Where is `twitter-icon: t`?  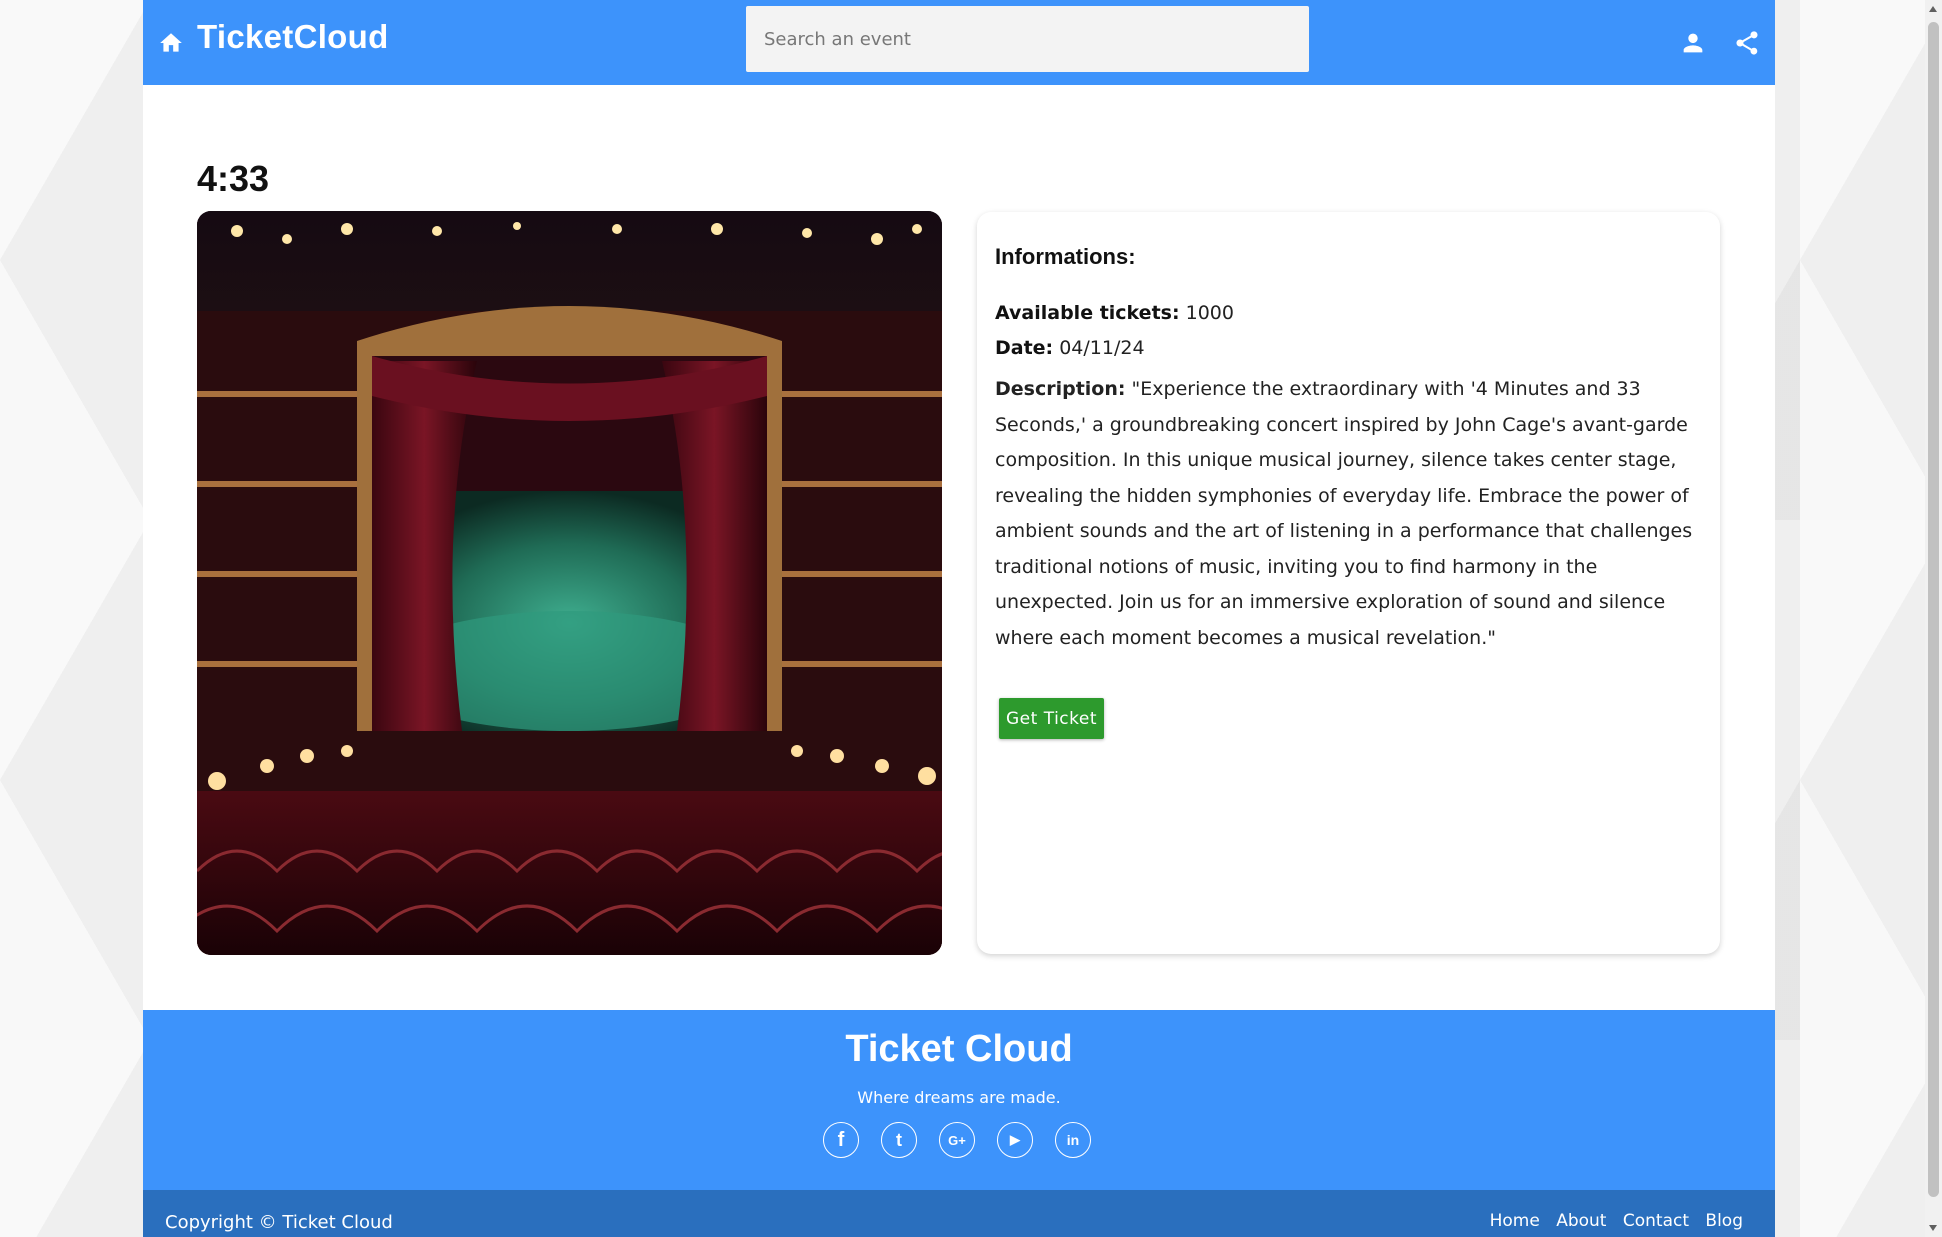 twitter-icon: t is located at coordinates (899, 1140).